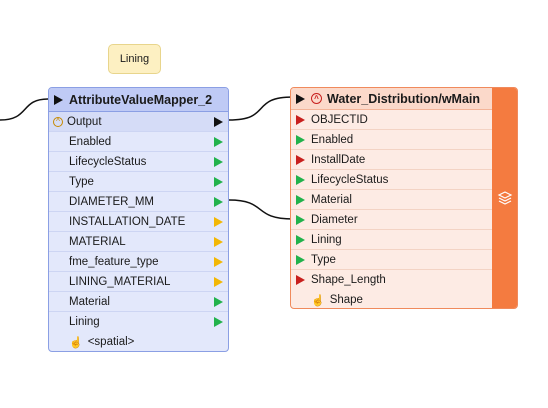 This screenshot has width=548, height=408. What do you see at coordinates (391, 140) in the screenshot?
I see `writer-attribute-port: Enabled` at bounding box center [391, 140].